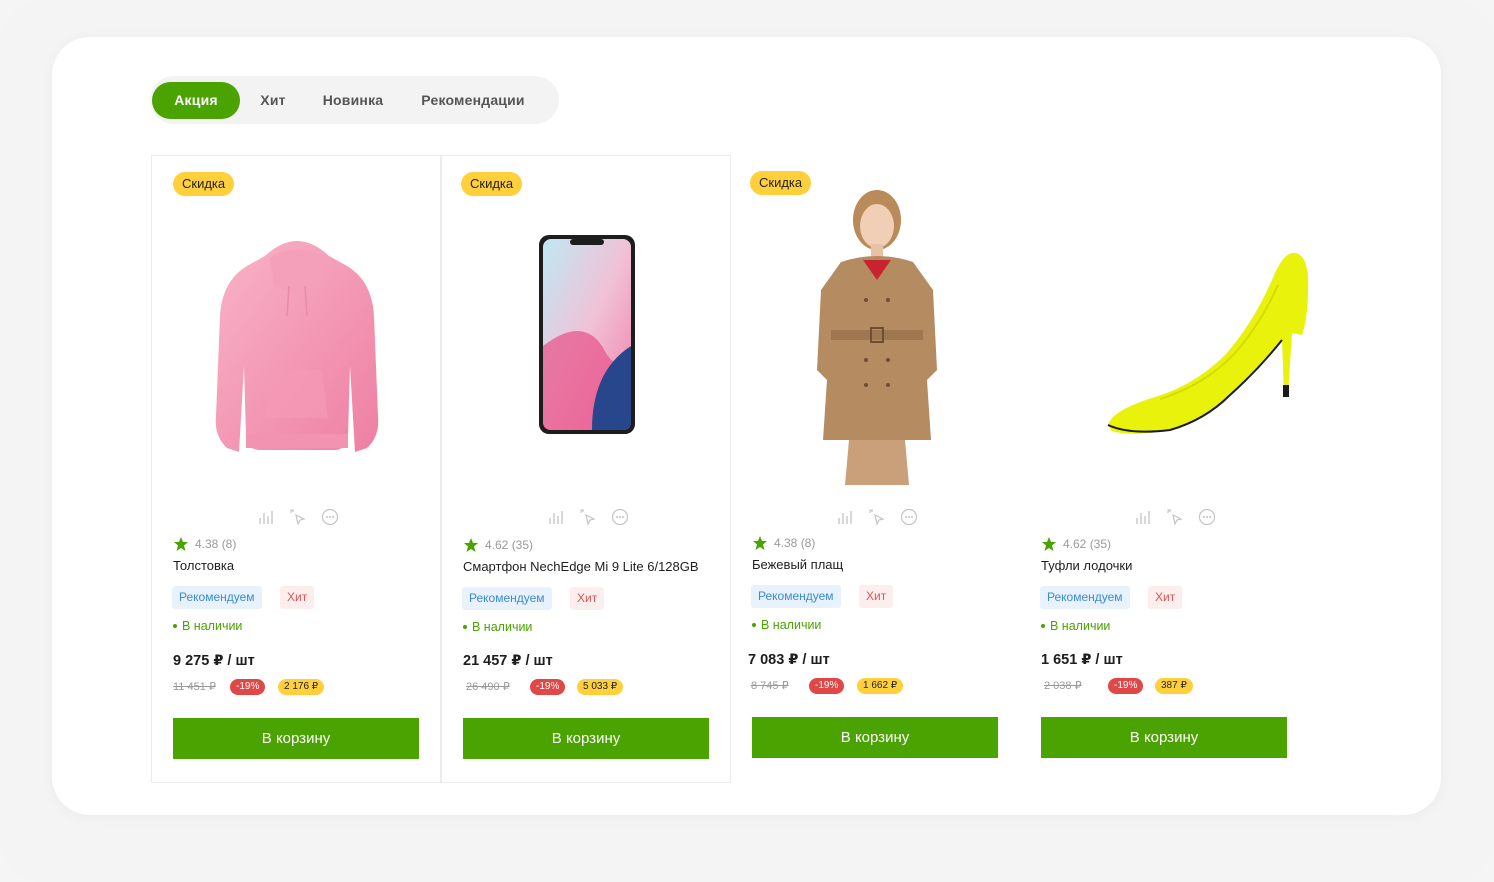 The width and height of the screenshot is (1494, 882). Describe the element at coordinates (781, 183) in the screenshot. I see `sale-badge: Скидка` at that location.